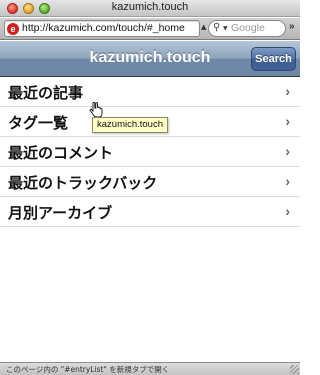 Image resolution: width=320 pixels, height=375 pixels. Describe the element at coordinates (13, 29) in the screenshot. I see `site-favicon-icon: e` at that location.